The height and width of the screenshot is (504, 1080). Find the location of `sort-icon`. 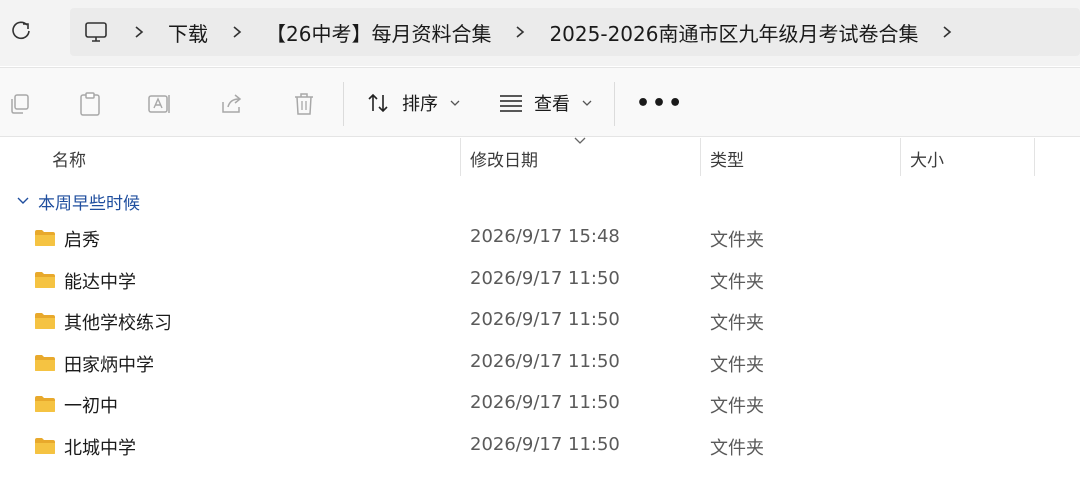

sort-icon is located at coordinates (378, 103).